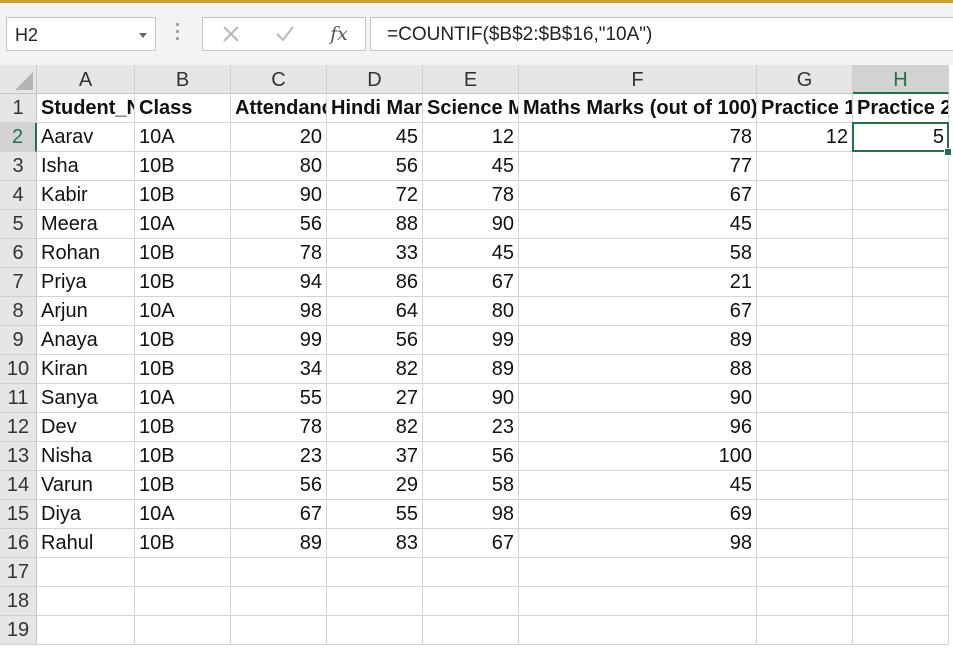 This screenshot has height=648, width=953. I want to click on cell-c18, so click(279, 601).